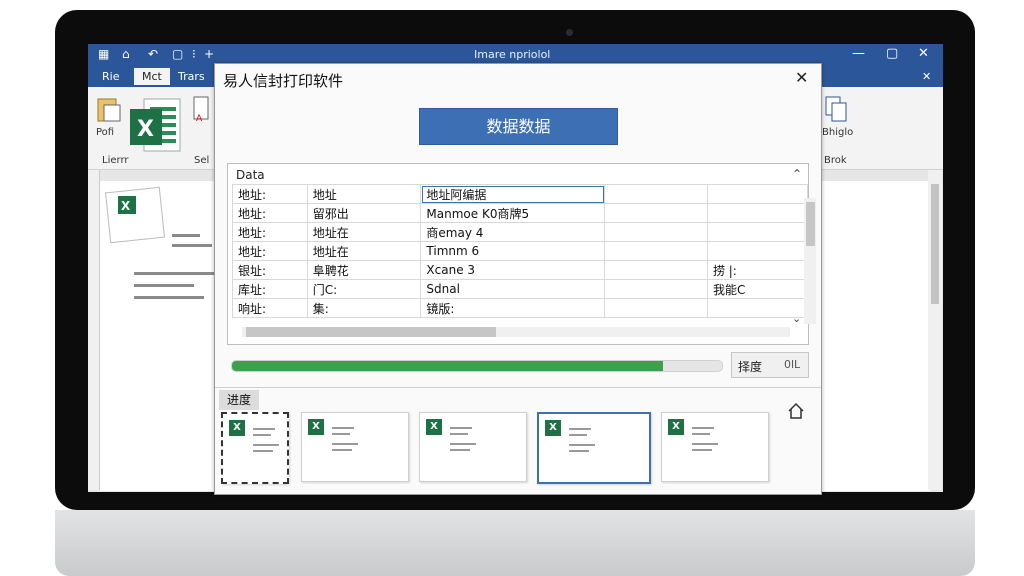  I want to click on table-cell: 集:, so click(364, 308).